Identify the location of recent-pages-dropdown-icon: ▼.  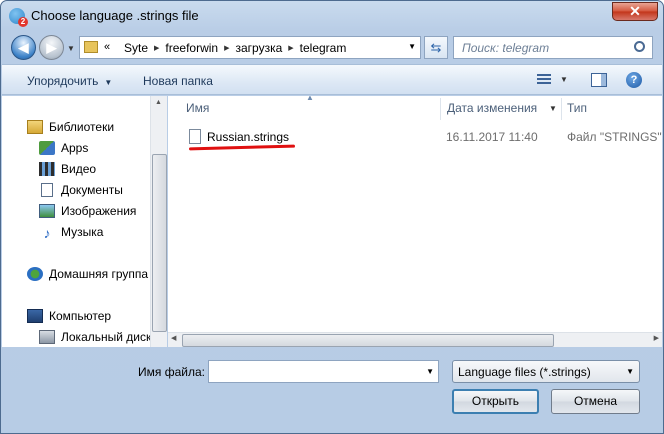
(71, 48).